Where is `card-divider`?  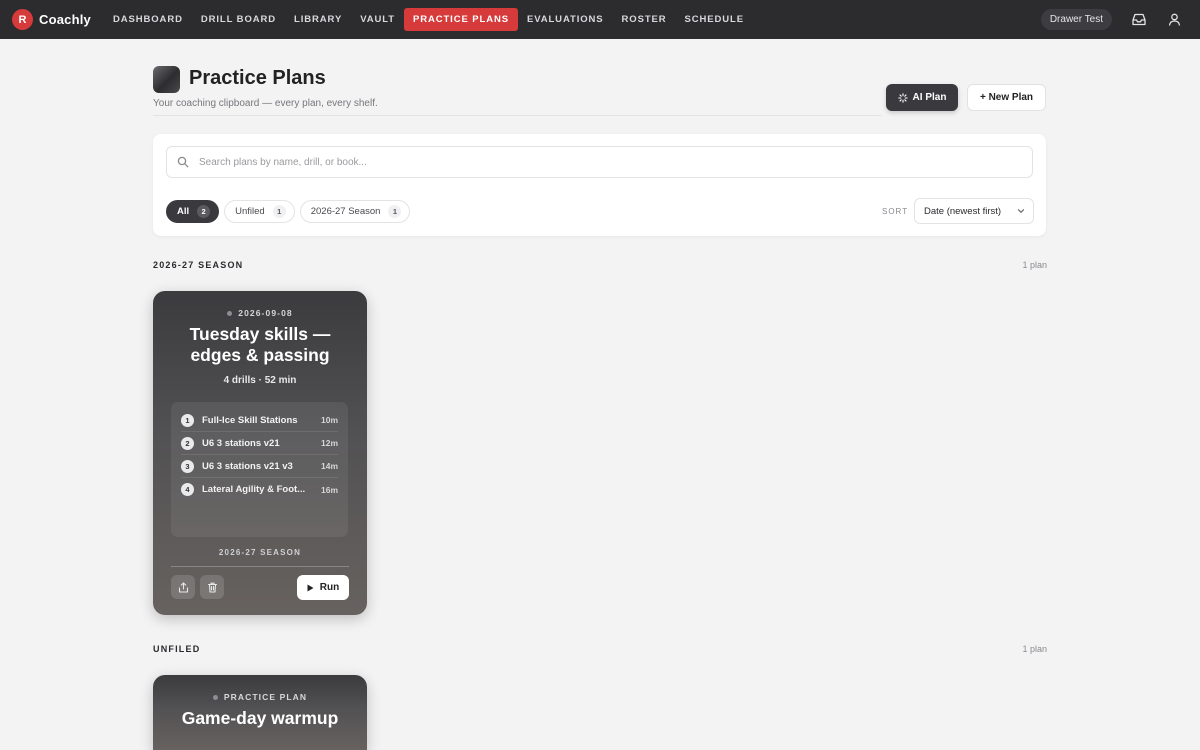
card-divider is located at coordinates (260, 566).